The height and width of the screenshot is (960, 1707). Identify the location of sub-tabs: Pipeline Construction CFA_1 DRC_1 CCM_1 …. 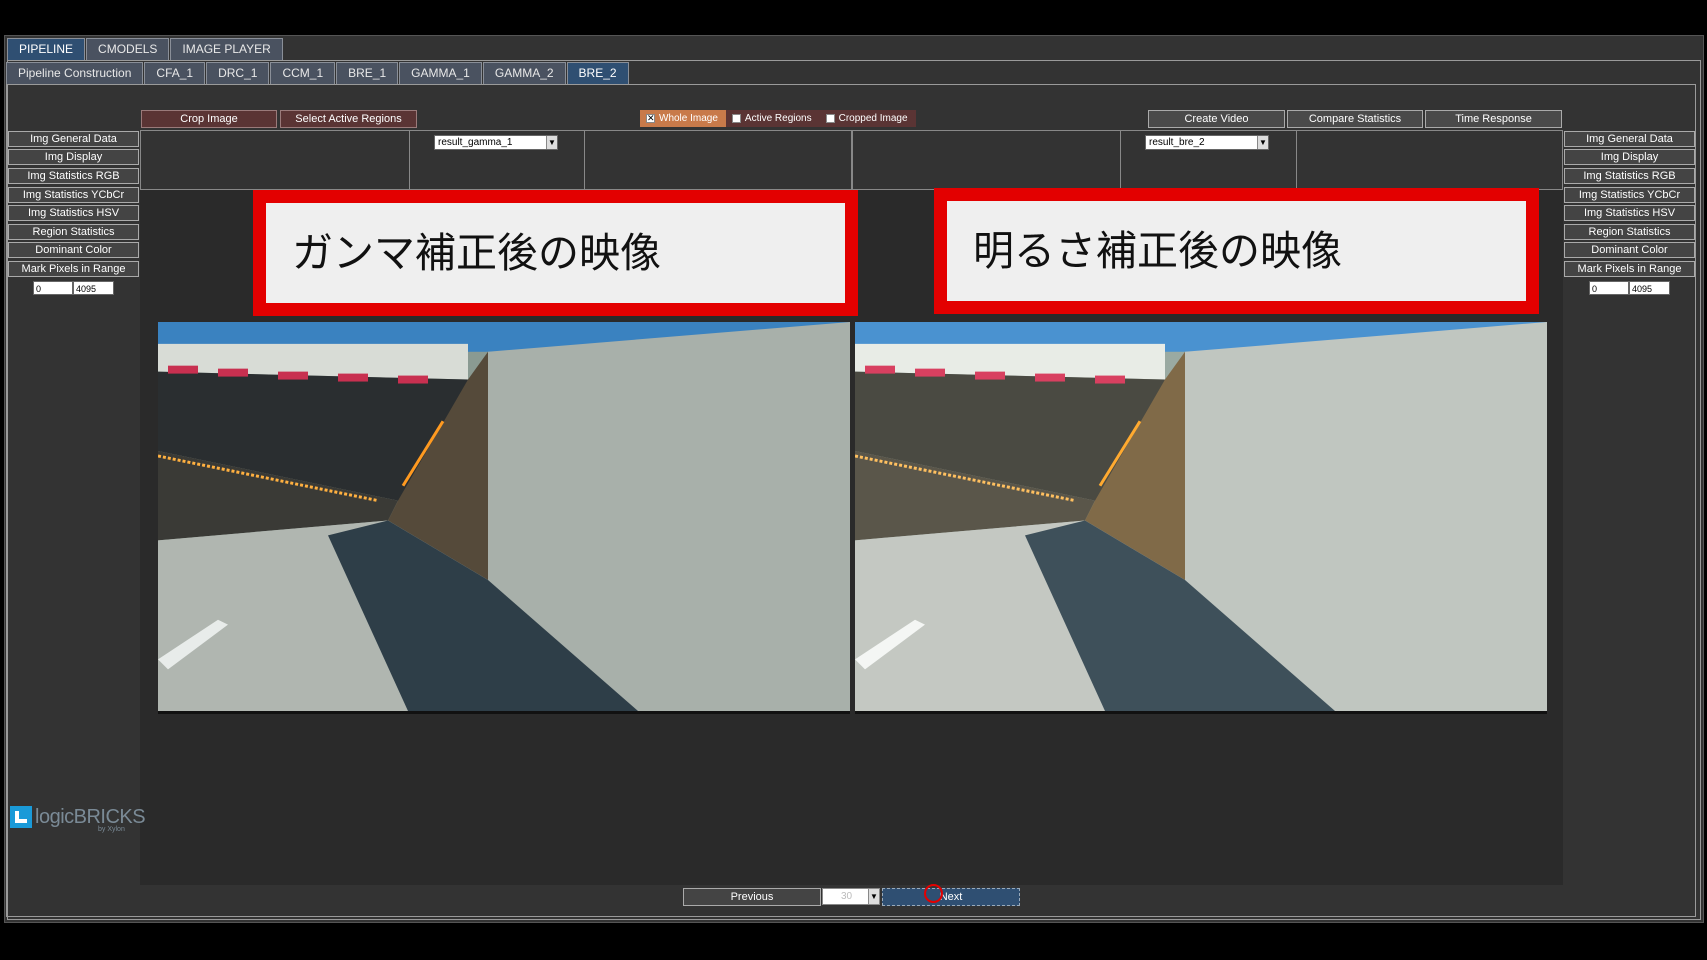
(318, 73).